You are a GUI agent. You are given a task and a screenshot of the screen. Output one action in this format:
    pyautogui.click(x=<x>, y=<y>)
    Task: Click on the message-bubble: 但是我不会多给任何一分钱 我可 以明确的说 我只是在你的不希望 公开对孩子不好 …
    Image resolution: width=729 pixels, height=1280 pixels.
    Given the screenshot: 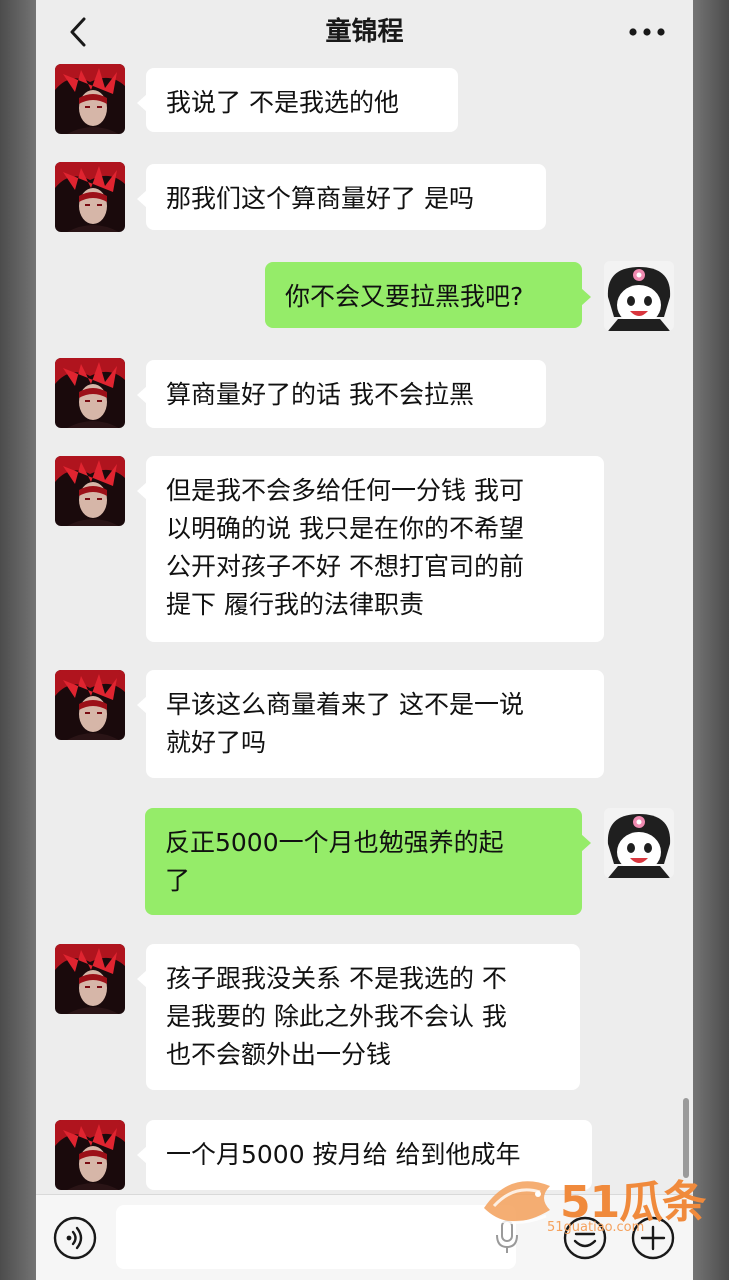 What is the action you would take?
    pyautogui.click(x=370, y=549)
    